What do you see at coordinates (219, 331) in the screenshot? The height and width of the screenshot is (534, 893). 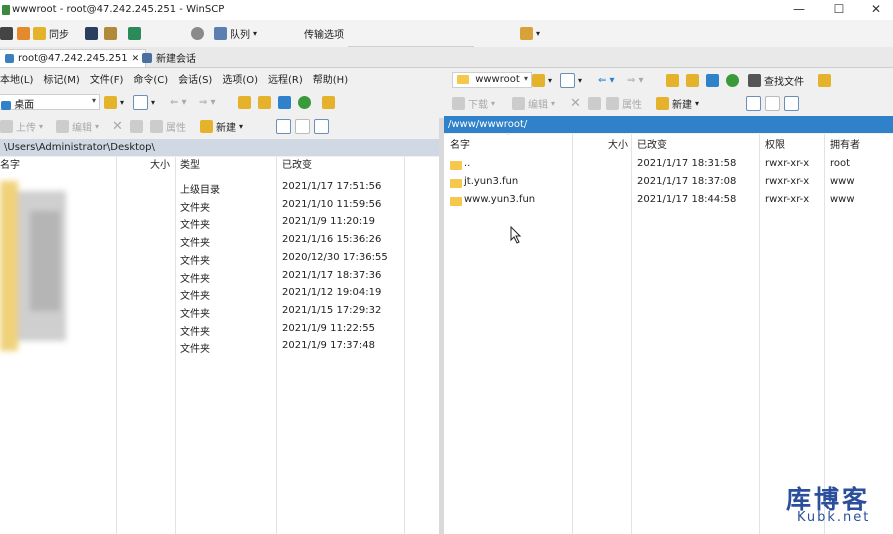 I see `table-row: 文件夹 2021/1/9 11:22:55` at bounding box center [219, 331].